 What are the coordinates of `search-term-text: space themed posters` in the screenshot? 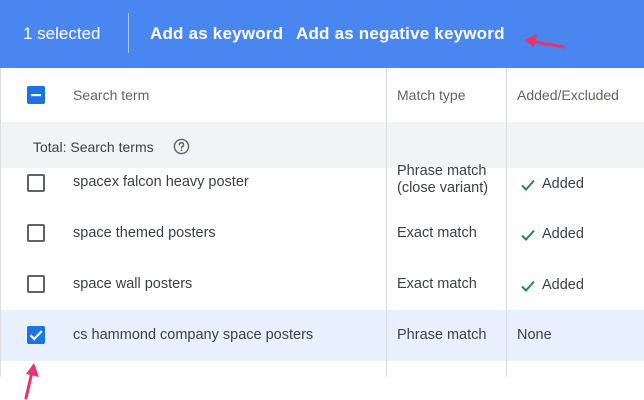 It's located at (144, 233).